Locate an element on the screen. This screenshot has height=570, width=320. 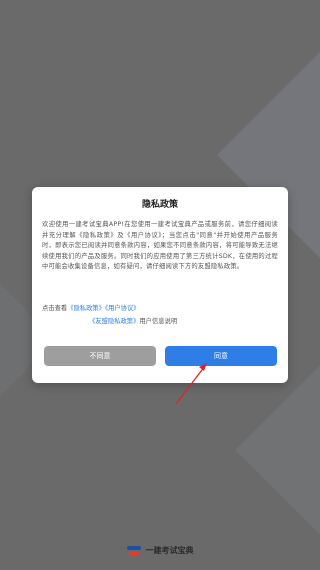
app-logo-icon is located at coordinates (133, 550).